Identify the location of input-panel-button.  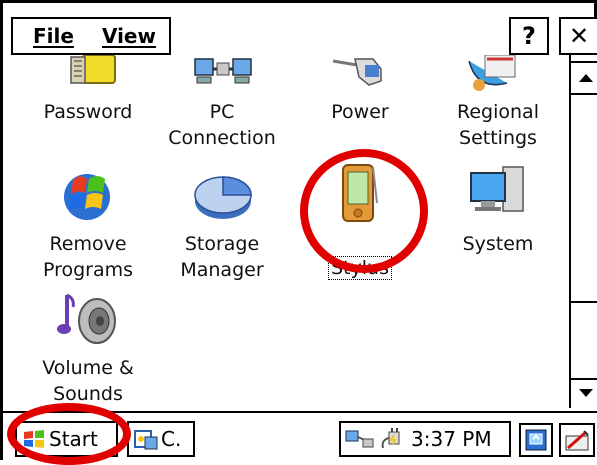
(577, 440).